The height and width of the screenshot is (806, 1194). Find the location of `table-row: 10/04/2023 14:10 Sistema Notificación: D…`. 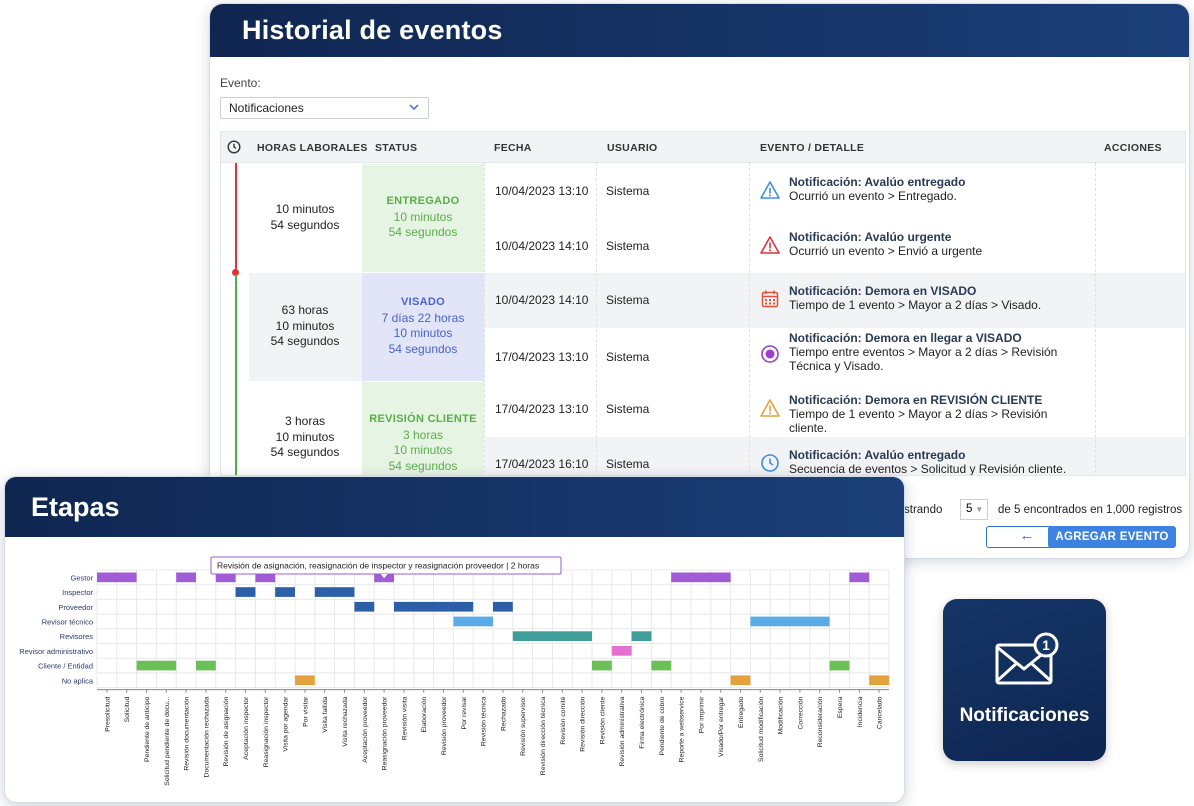

table-row: 10/04/2023 14:10 Sistema Notificación: D… is located at coordinates (835, 300).